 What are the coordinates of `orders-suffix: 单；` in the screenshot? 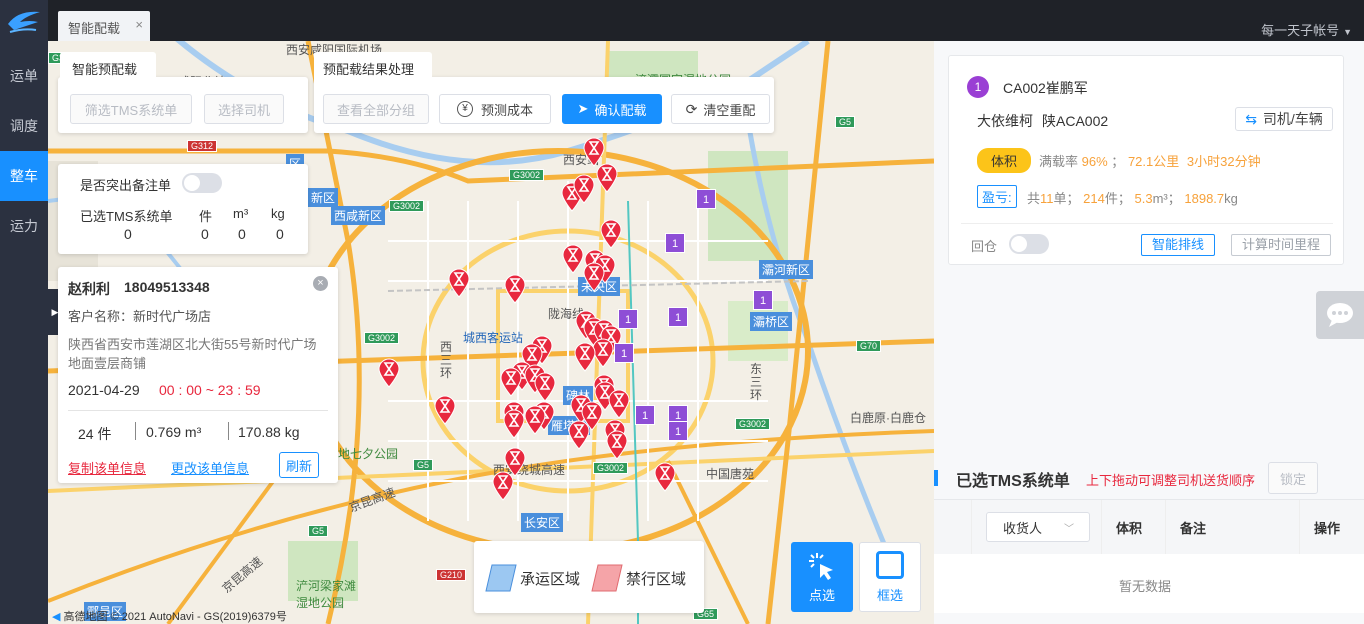 It's located at (1066, 198).